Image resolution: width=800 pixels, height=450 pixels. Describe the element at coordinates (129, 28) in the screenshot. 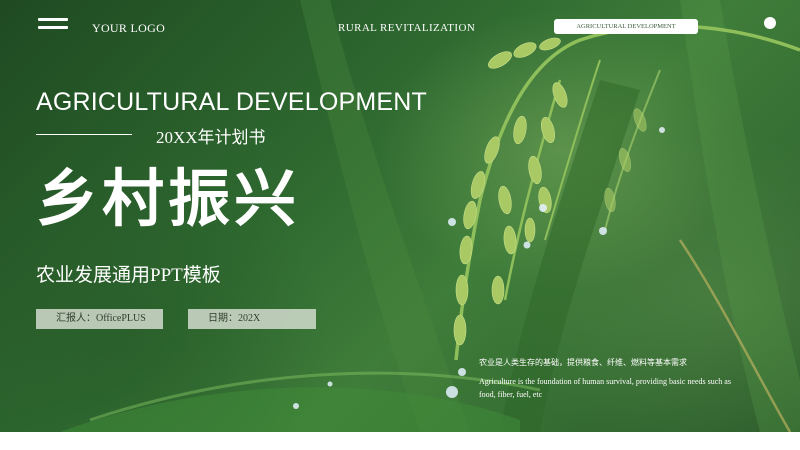

I see `logo-text: YOUR LOGO` at that location.